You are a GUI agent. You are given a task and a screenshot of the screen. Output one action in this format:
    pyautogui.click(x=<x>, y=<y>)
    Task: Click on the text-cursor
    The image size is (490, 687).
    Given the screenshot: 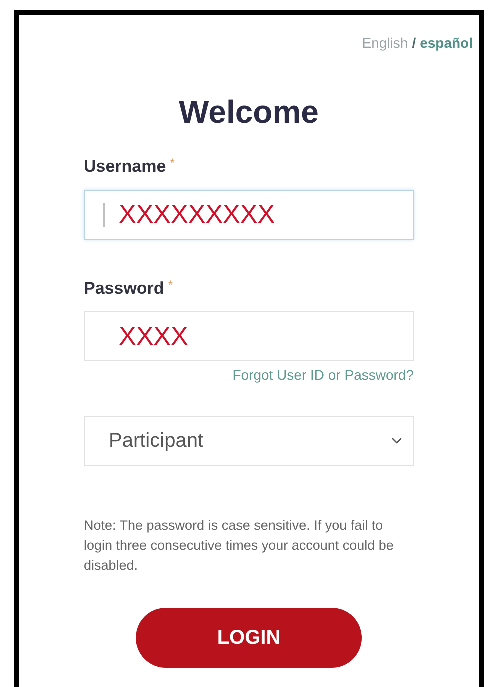 What is the action you would take?
    pyautogui.click(x=104, y=214)
    